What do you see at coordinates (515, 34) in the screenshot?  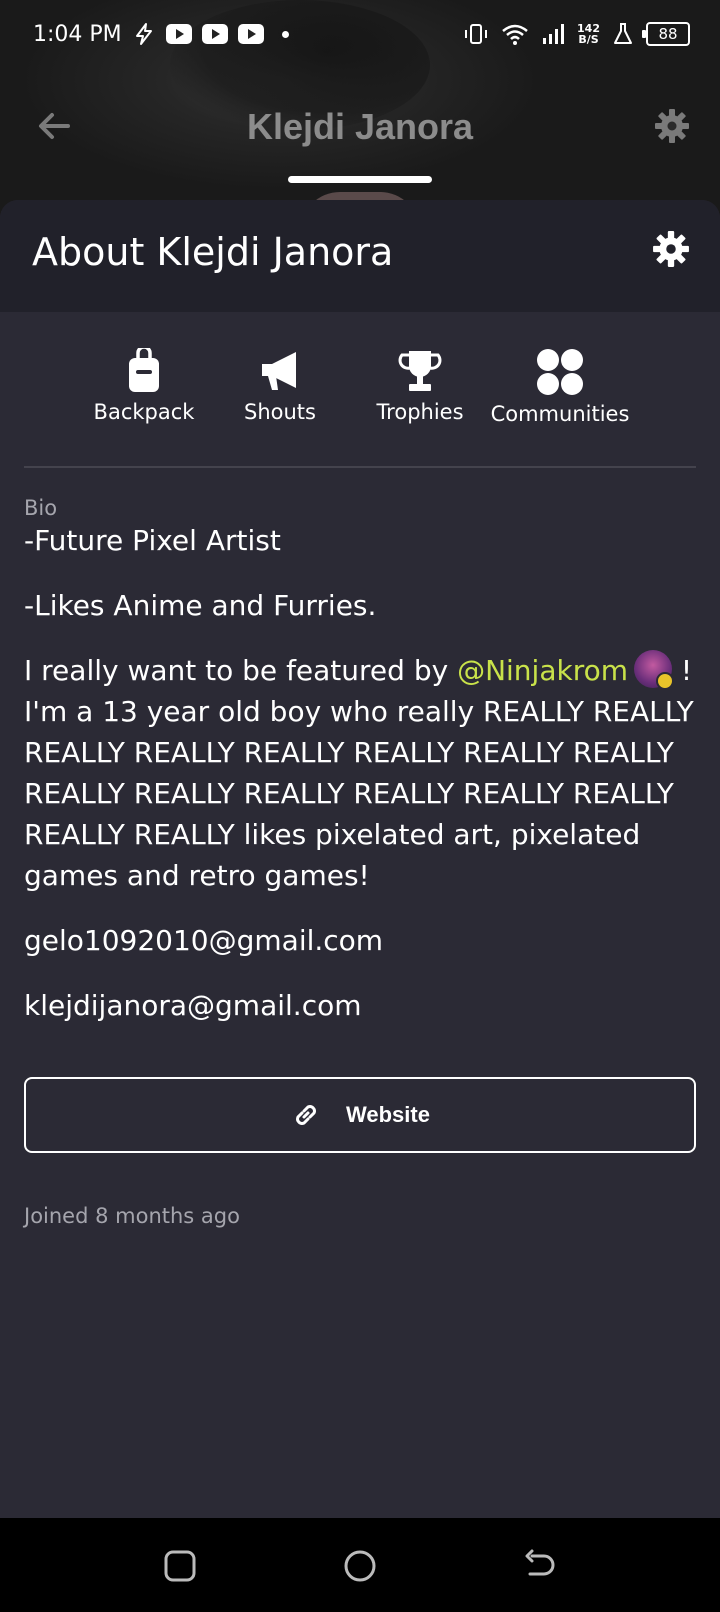 I see `wifi-icon` at bounding box center [515, 34].